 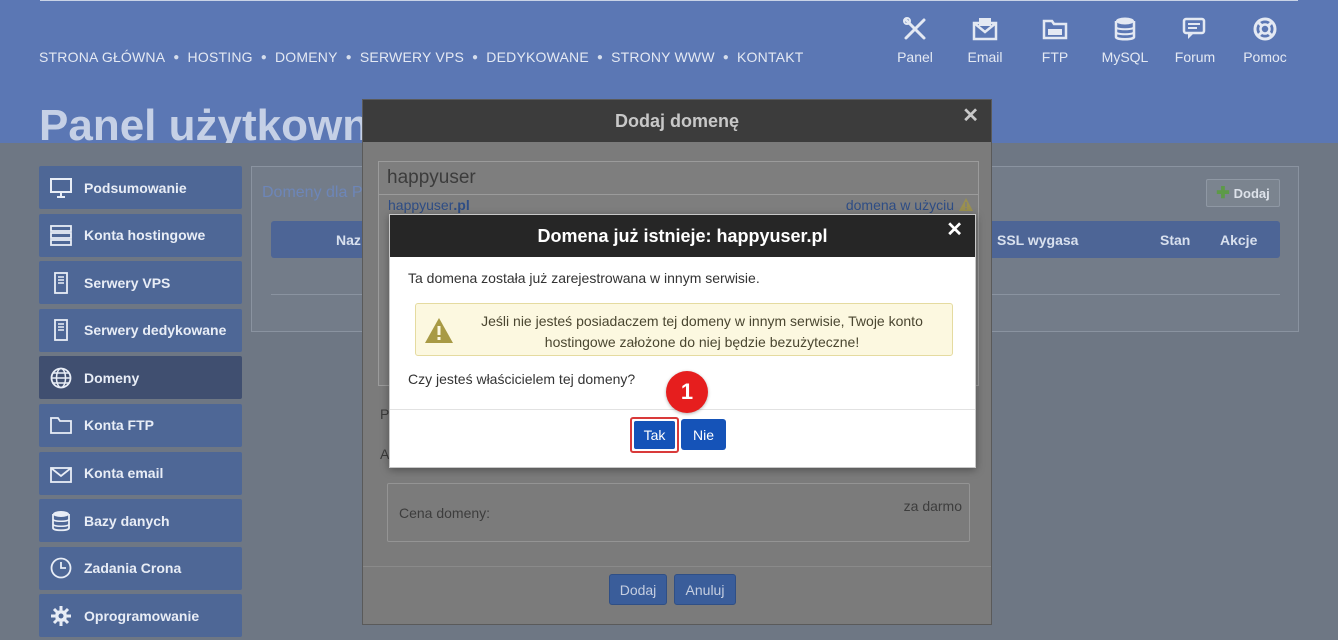 I want to click on tool-forum: Forum, so click(x=1195, y=40).